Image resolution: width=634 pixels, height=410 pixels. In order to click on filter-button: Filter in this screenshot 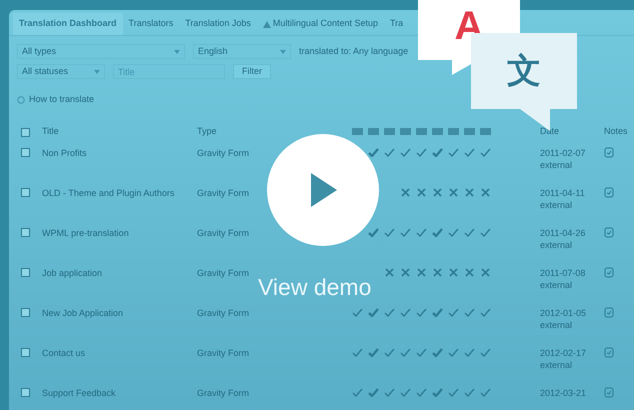, I will do `click(252, 71)`.